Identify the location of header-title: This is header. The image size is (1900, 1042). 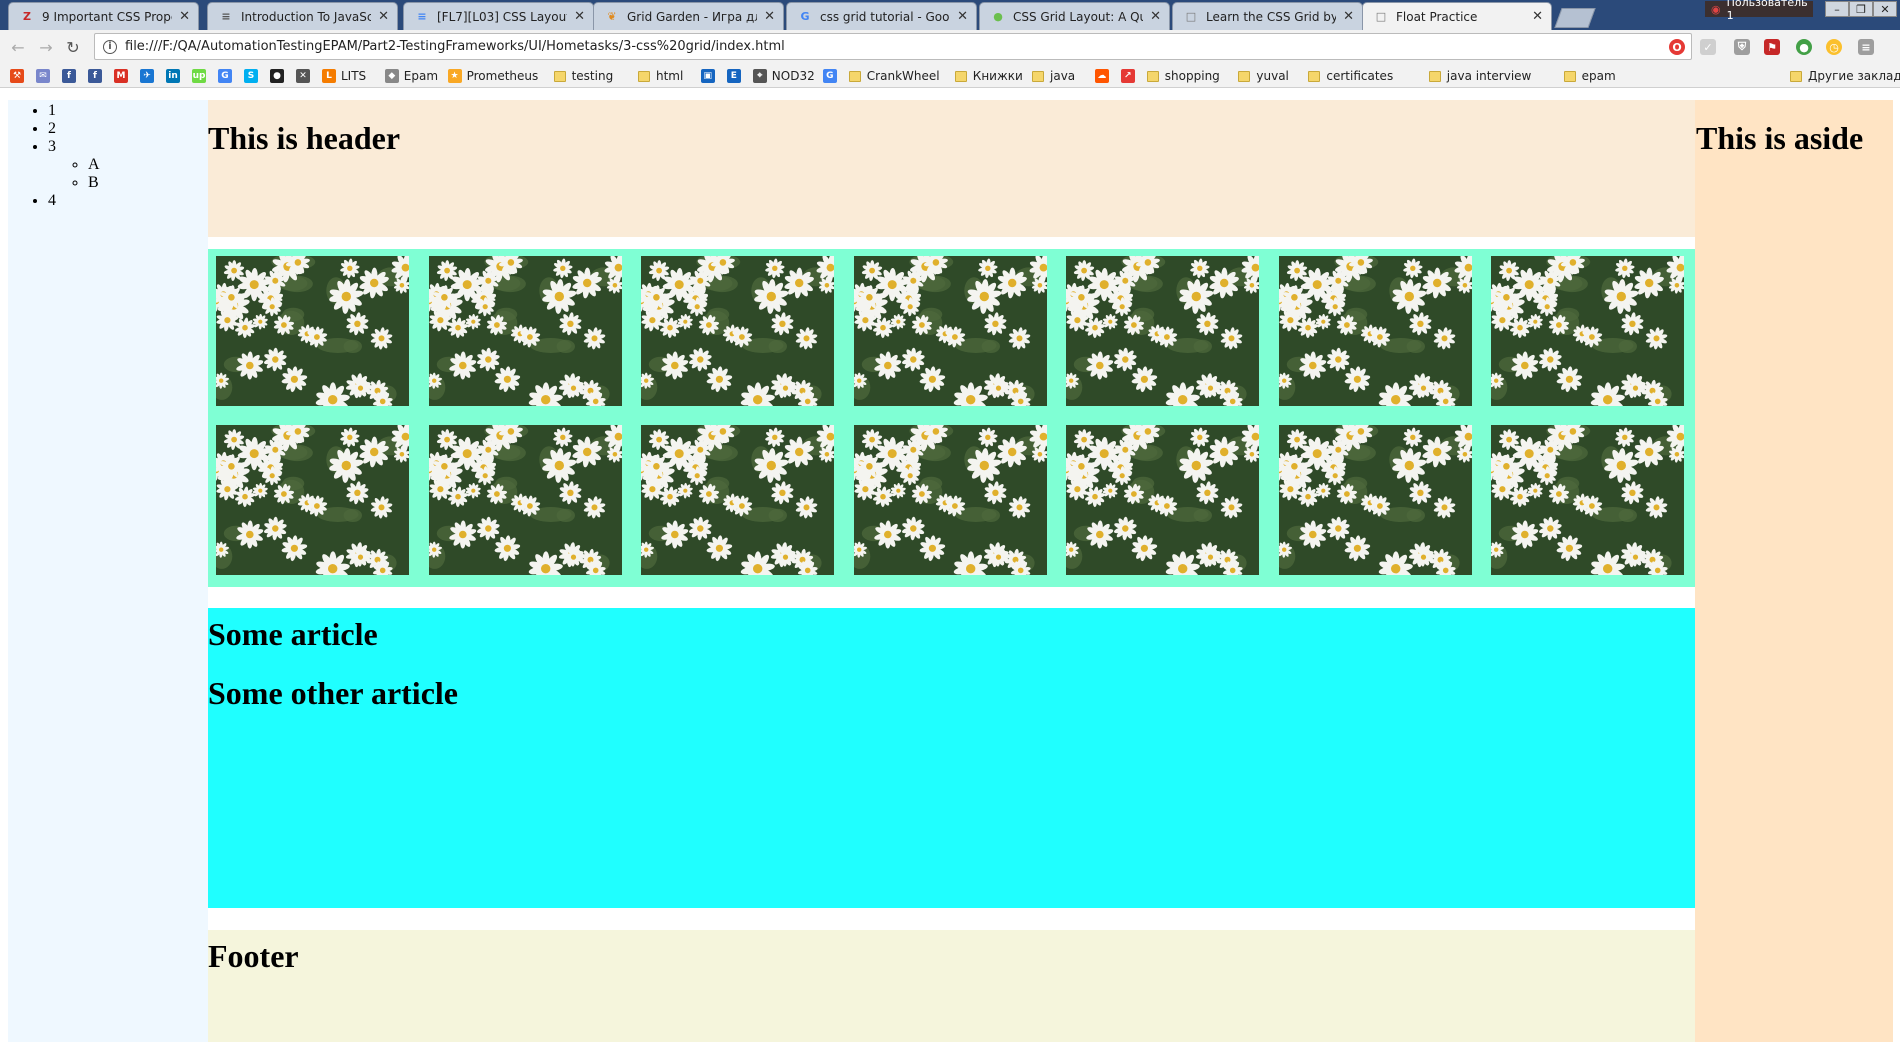
(304, 138).